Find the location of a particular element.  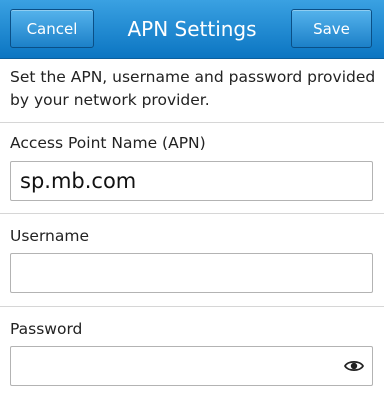

page-title: APN Settings is located at coordinates (192, 29).